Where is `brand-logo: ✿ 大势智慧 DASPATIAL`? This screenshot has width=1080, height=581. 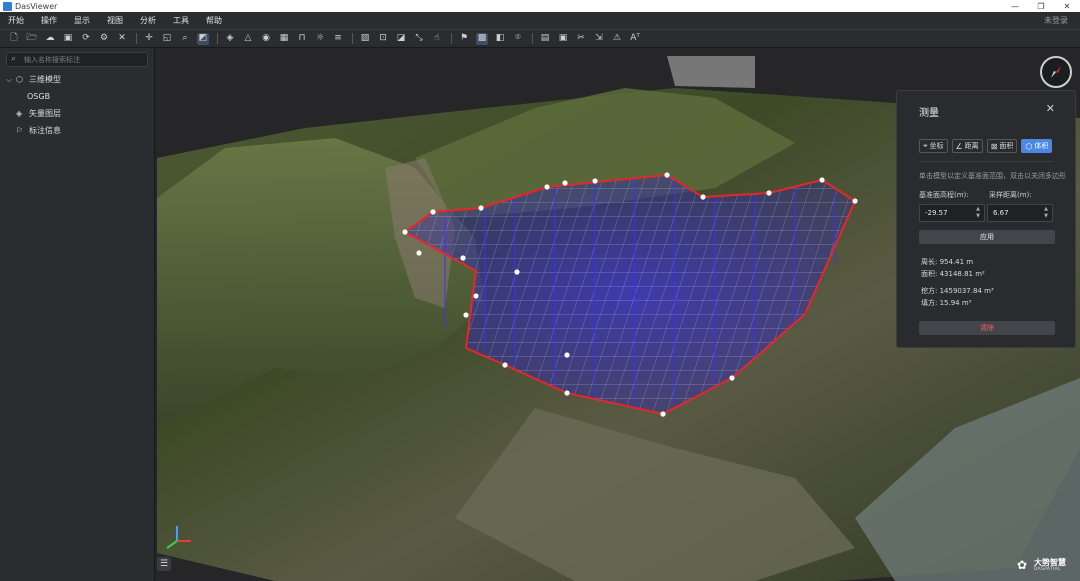
brand-logo: ✿ 大势智慧 DASPATIAL is located at coordinates (1046, 565).